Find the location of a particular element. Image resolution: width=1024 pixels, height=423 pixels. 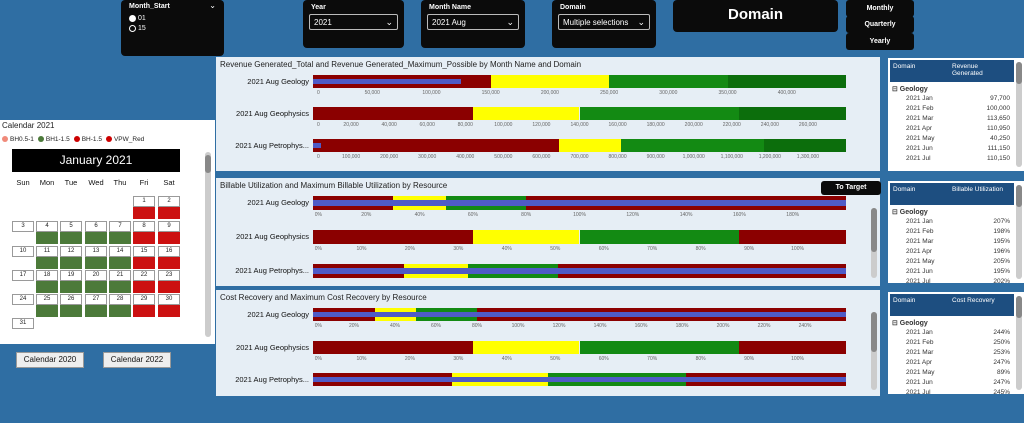

column-header: Cost Recovery is located at coordinates (981, 300).